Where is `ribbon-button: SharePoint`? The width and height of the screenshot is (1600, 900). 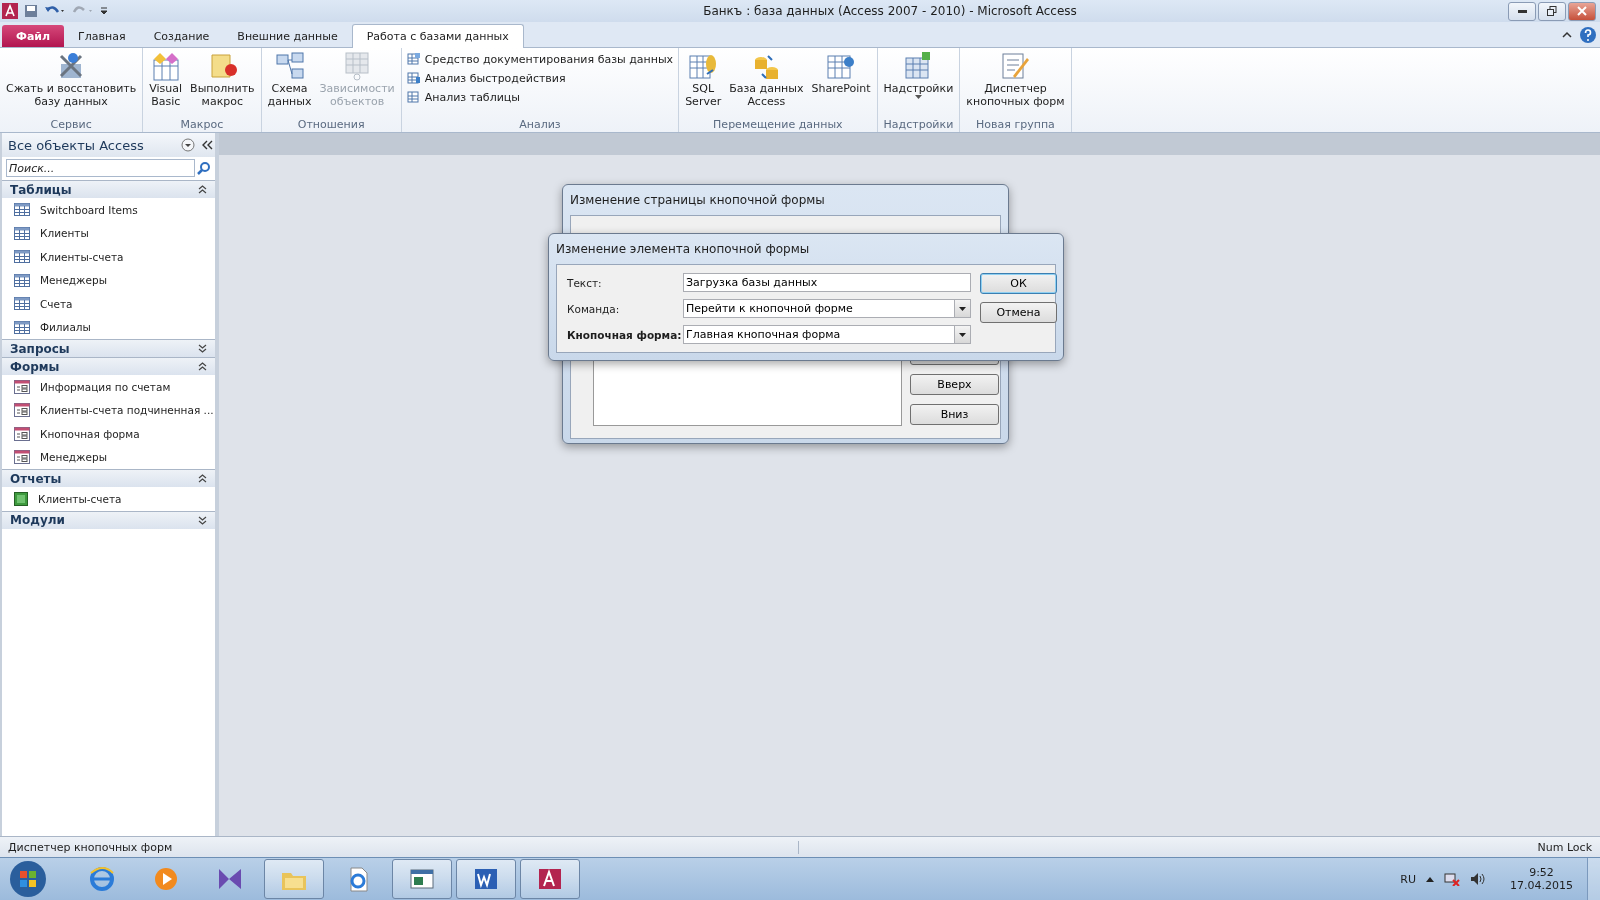 ribbon-button: SharePoint is located at coordinates (841, 72).